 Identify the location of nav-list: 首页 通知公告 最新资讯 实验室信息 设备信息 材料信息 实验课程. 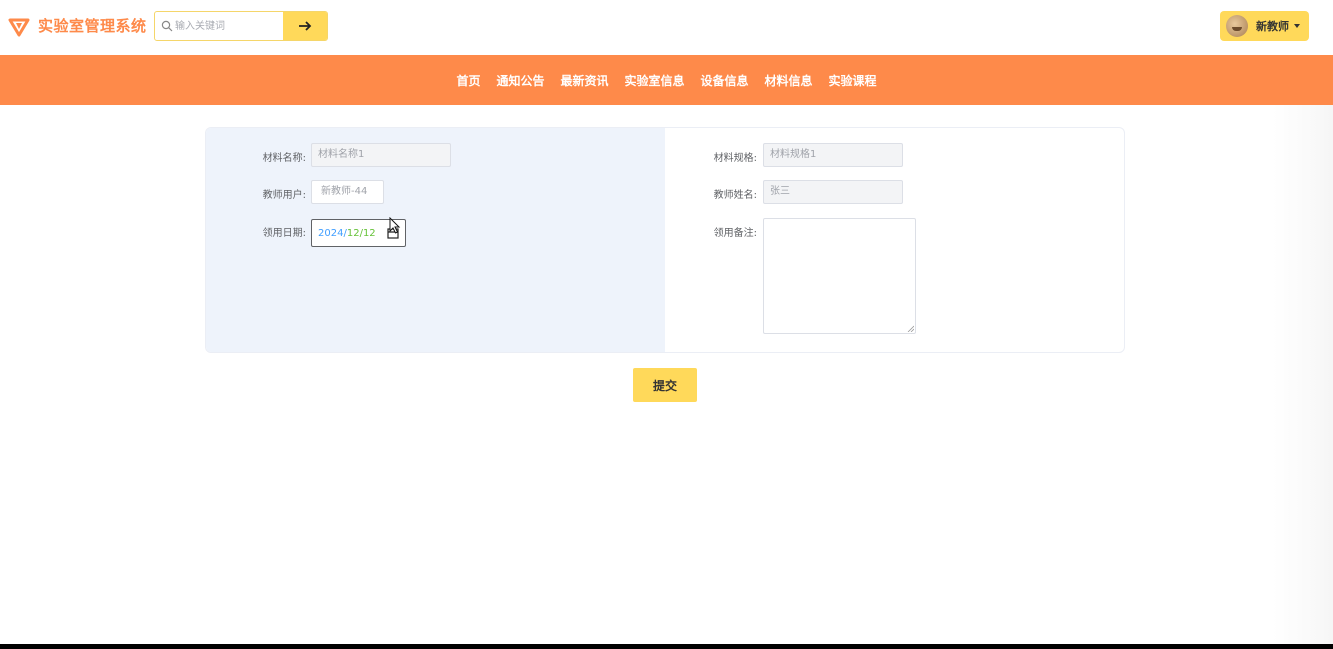
(666, 80).